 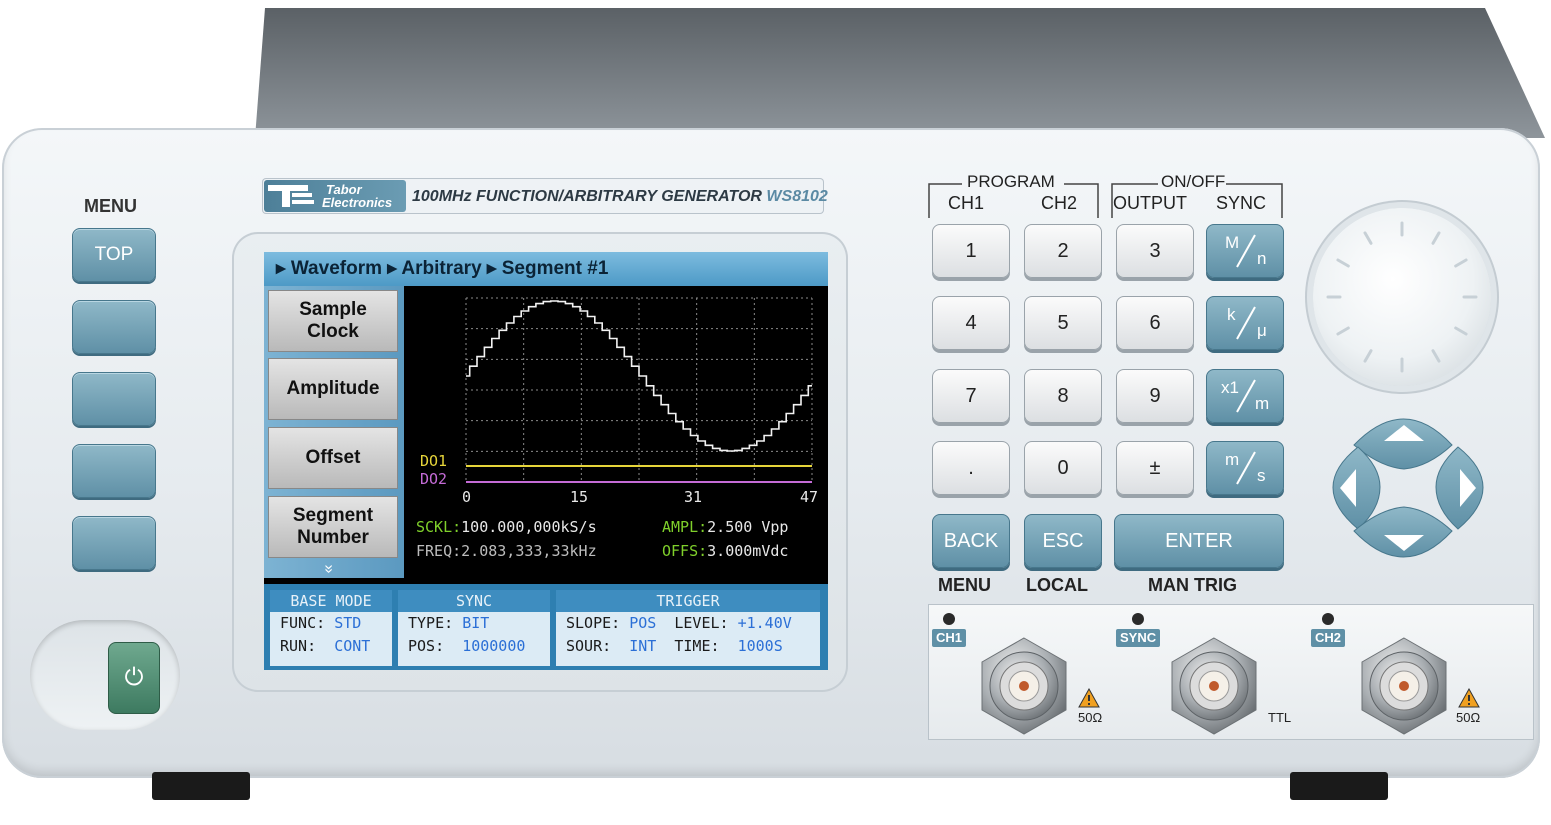 I want to click on sync-panel: SYNC TYPE: BIT POS: 1000000, so click(x=474, y=628).